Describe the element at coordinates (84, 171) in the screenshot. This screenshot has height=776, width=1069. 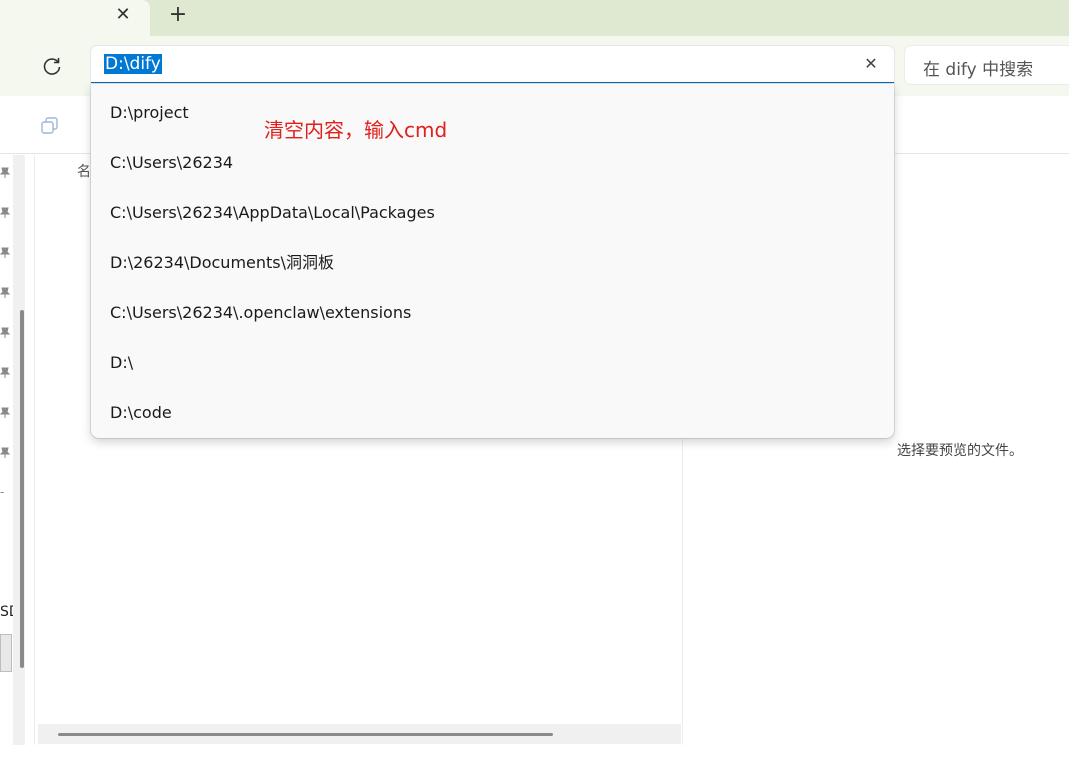
I see `column-header-name: 名` at that location.